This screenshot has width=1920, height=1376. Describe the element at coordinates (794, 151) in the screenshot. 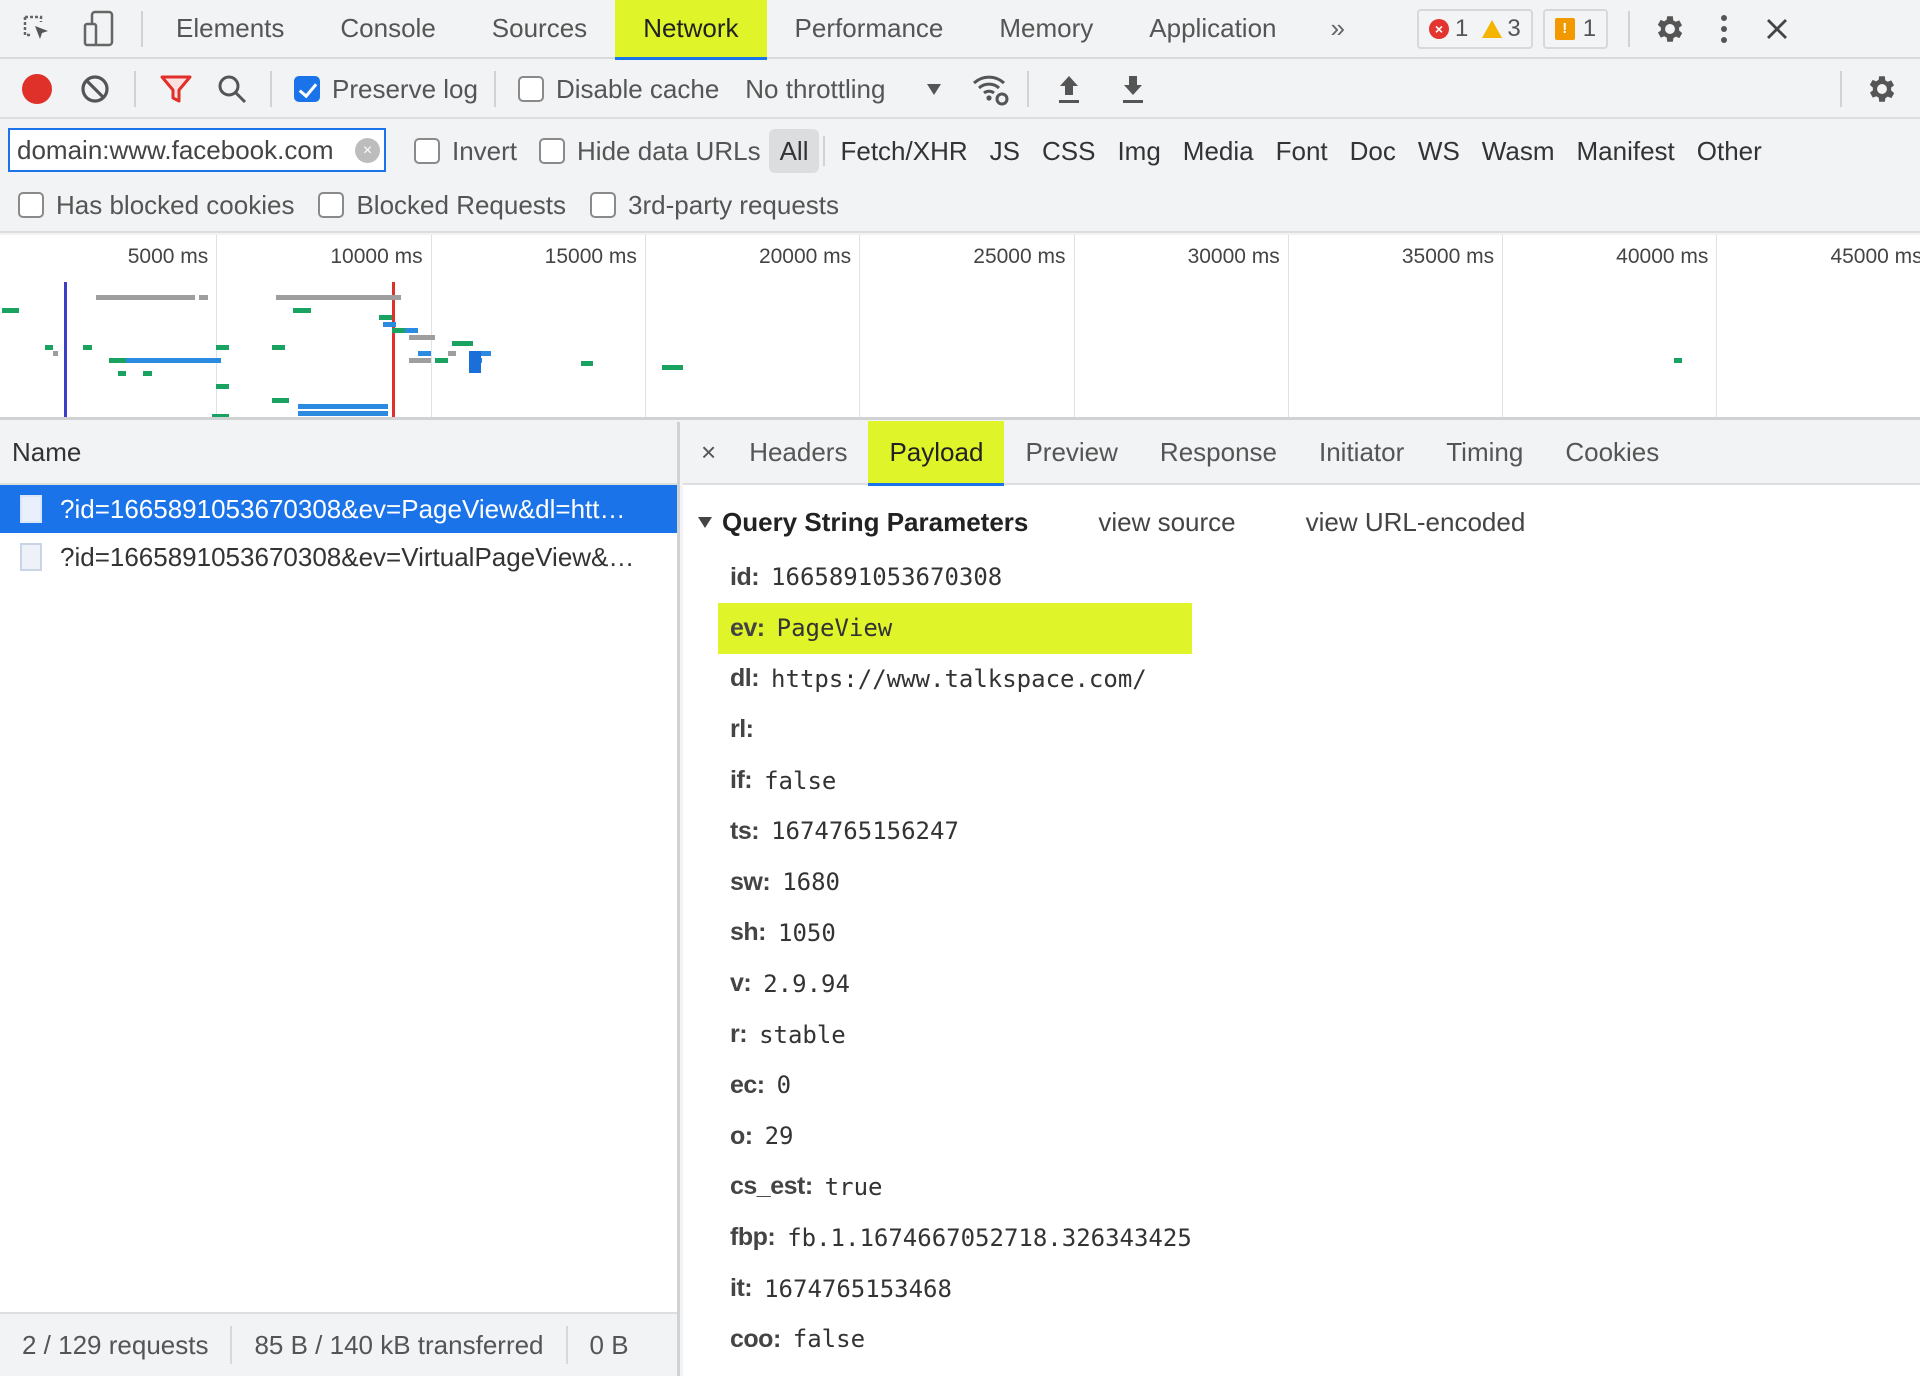

I see `type-filter-all: All` at that location.